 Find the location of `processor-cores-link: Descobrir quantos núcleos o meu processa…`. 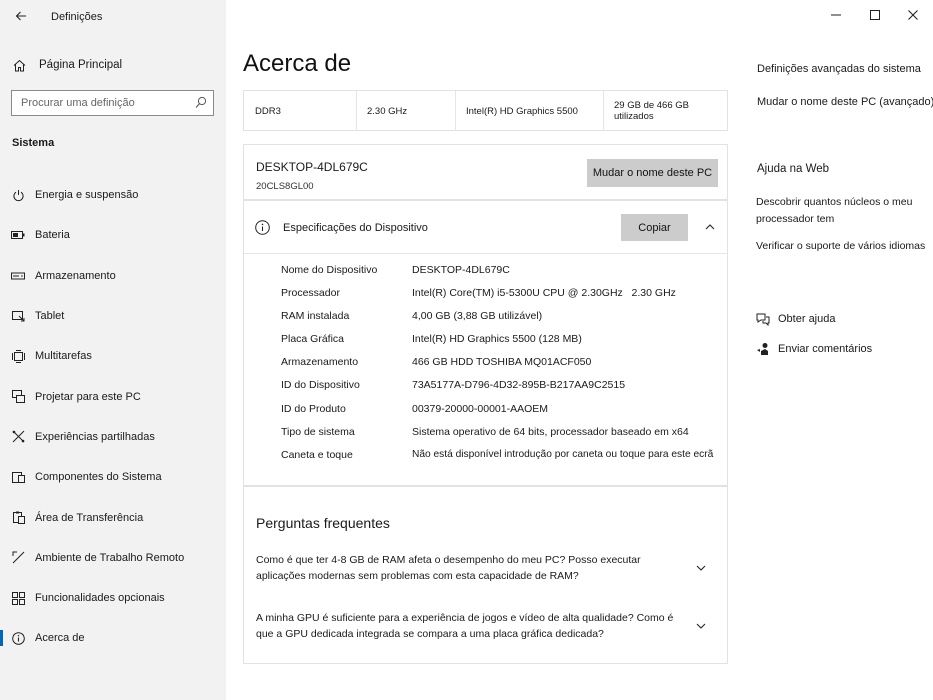

processor-cores-link: Descobrir quantos núcleos o meu processa… is located at coordinates (841, 211).